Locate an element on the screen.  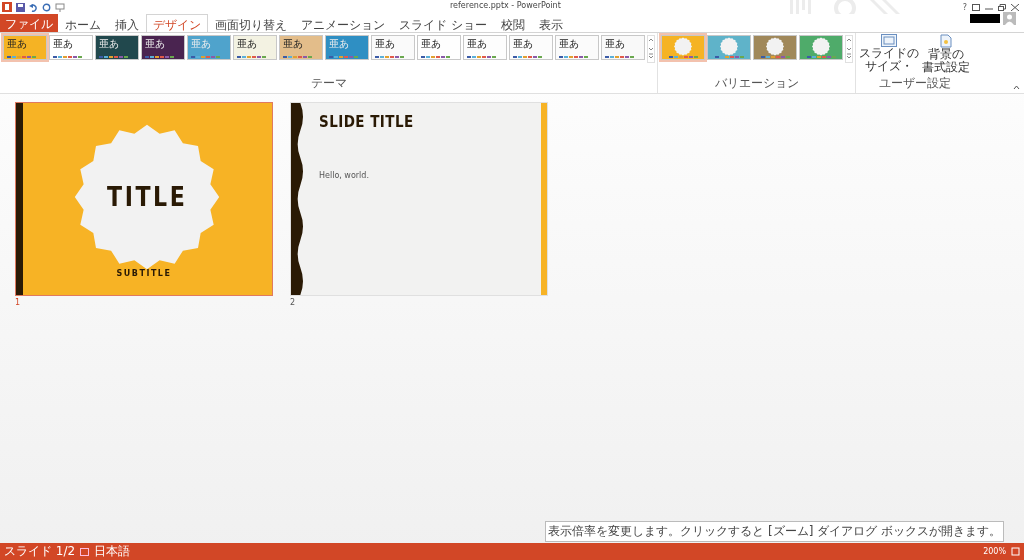
ribbon-button: スライドの サイズ・ is located at coordinates (889, 54).